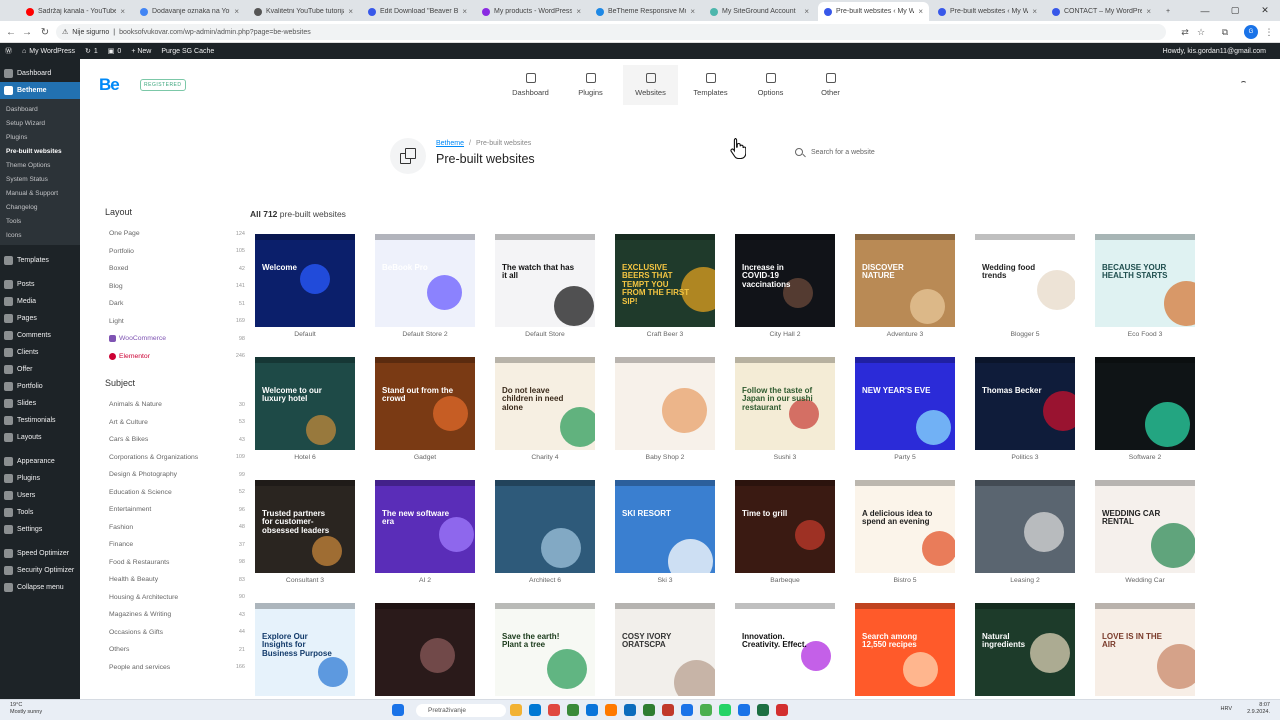  I want to click on filter-dark: Dark 51, so click(175, 304).